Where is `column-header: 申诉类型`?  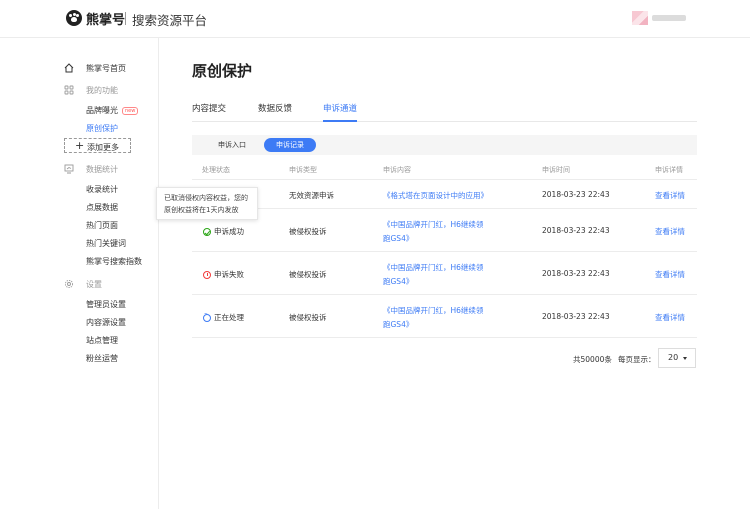 column-header: 申诉类型 is located at coordinates (303, 170).